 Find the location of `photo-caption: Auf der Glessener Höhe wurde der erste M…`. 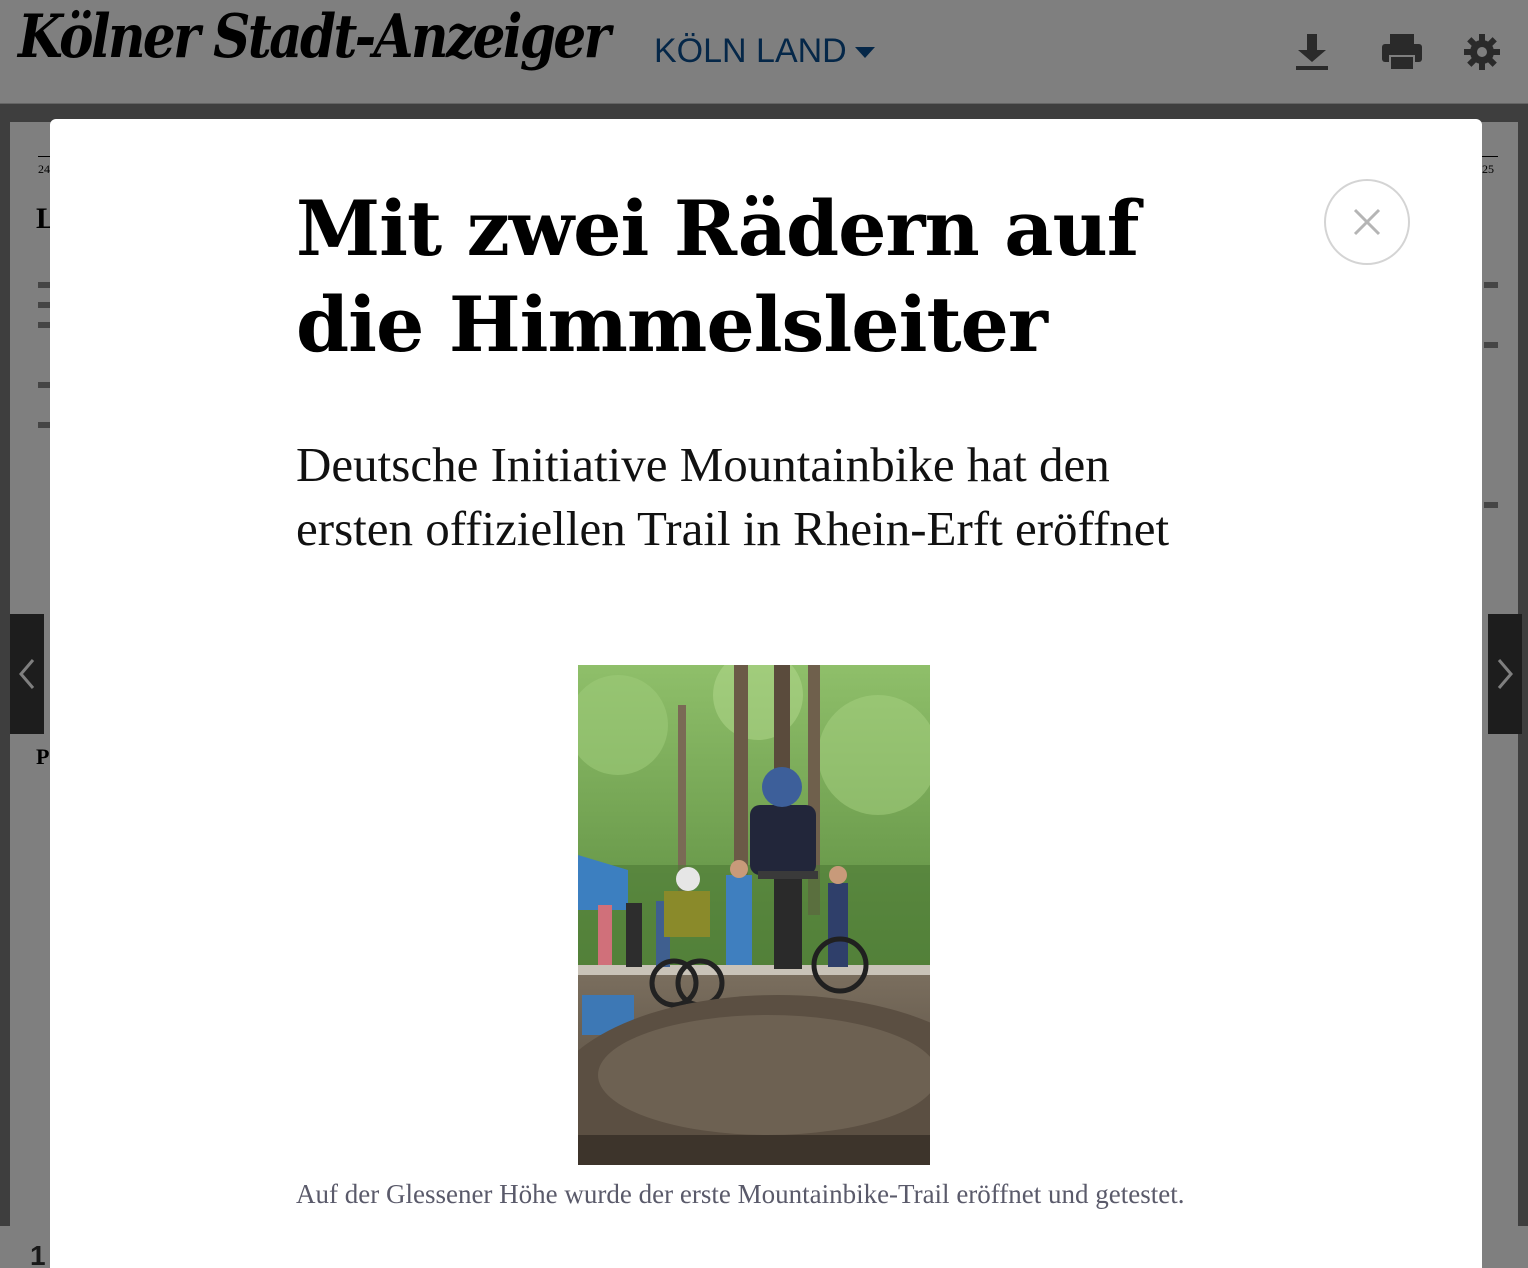

photo-caption: Auf der Glessener Höhe wurde der erste M… is located at coordinates (740, 1194).